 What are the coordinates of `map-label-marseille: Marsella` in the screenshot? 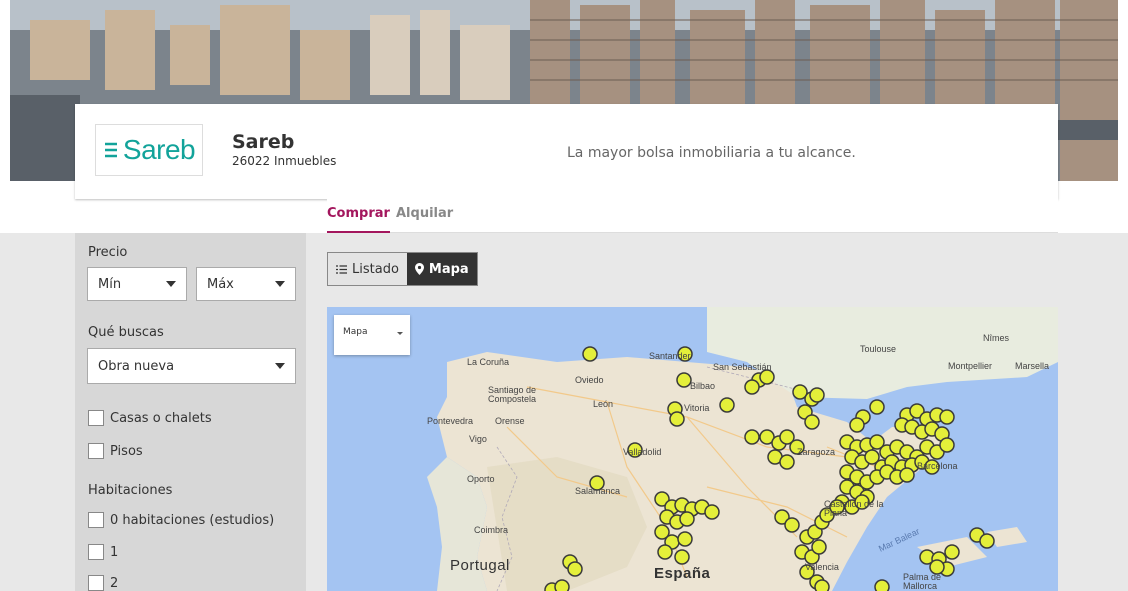 It's located at (1032, 366).